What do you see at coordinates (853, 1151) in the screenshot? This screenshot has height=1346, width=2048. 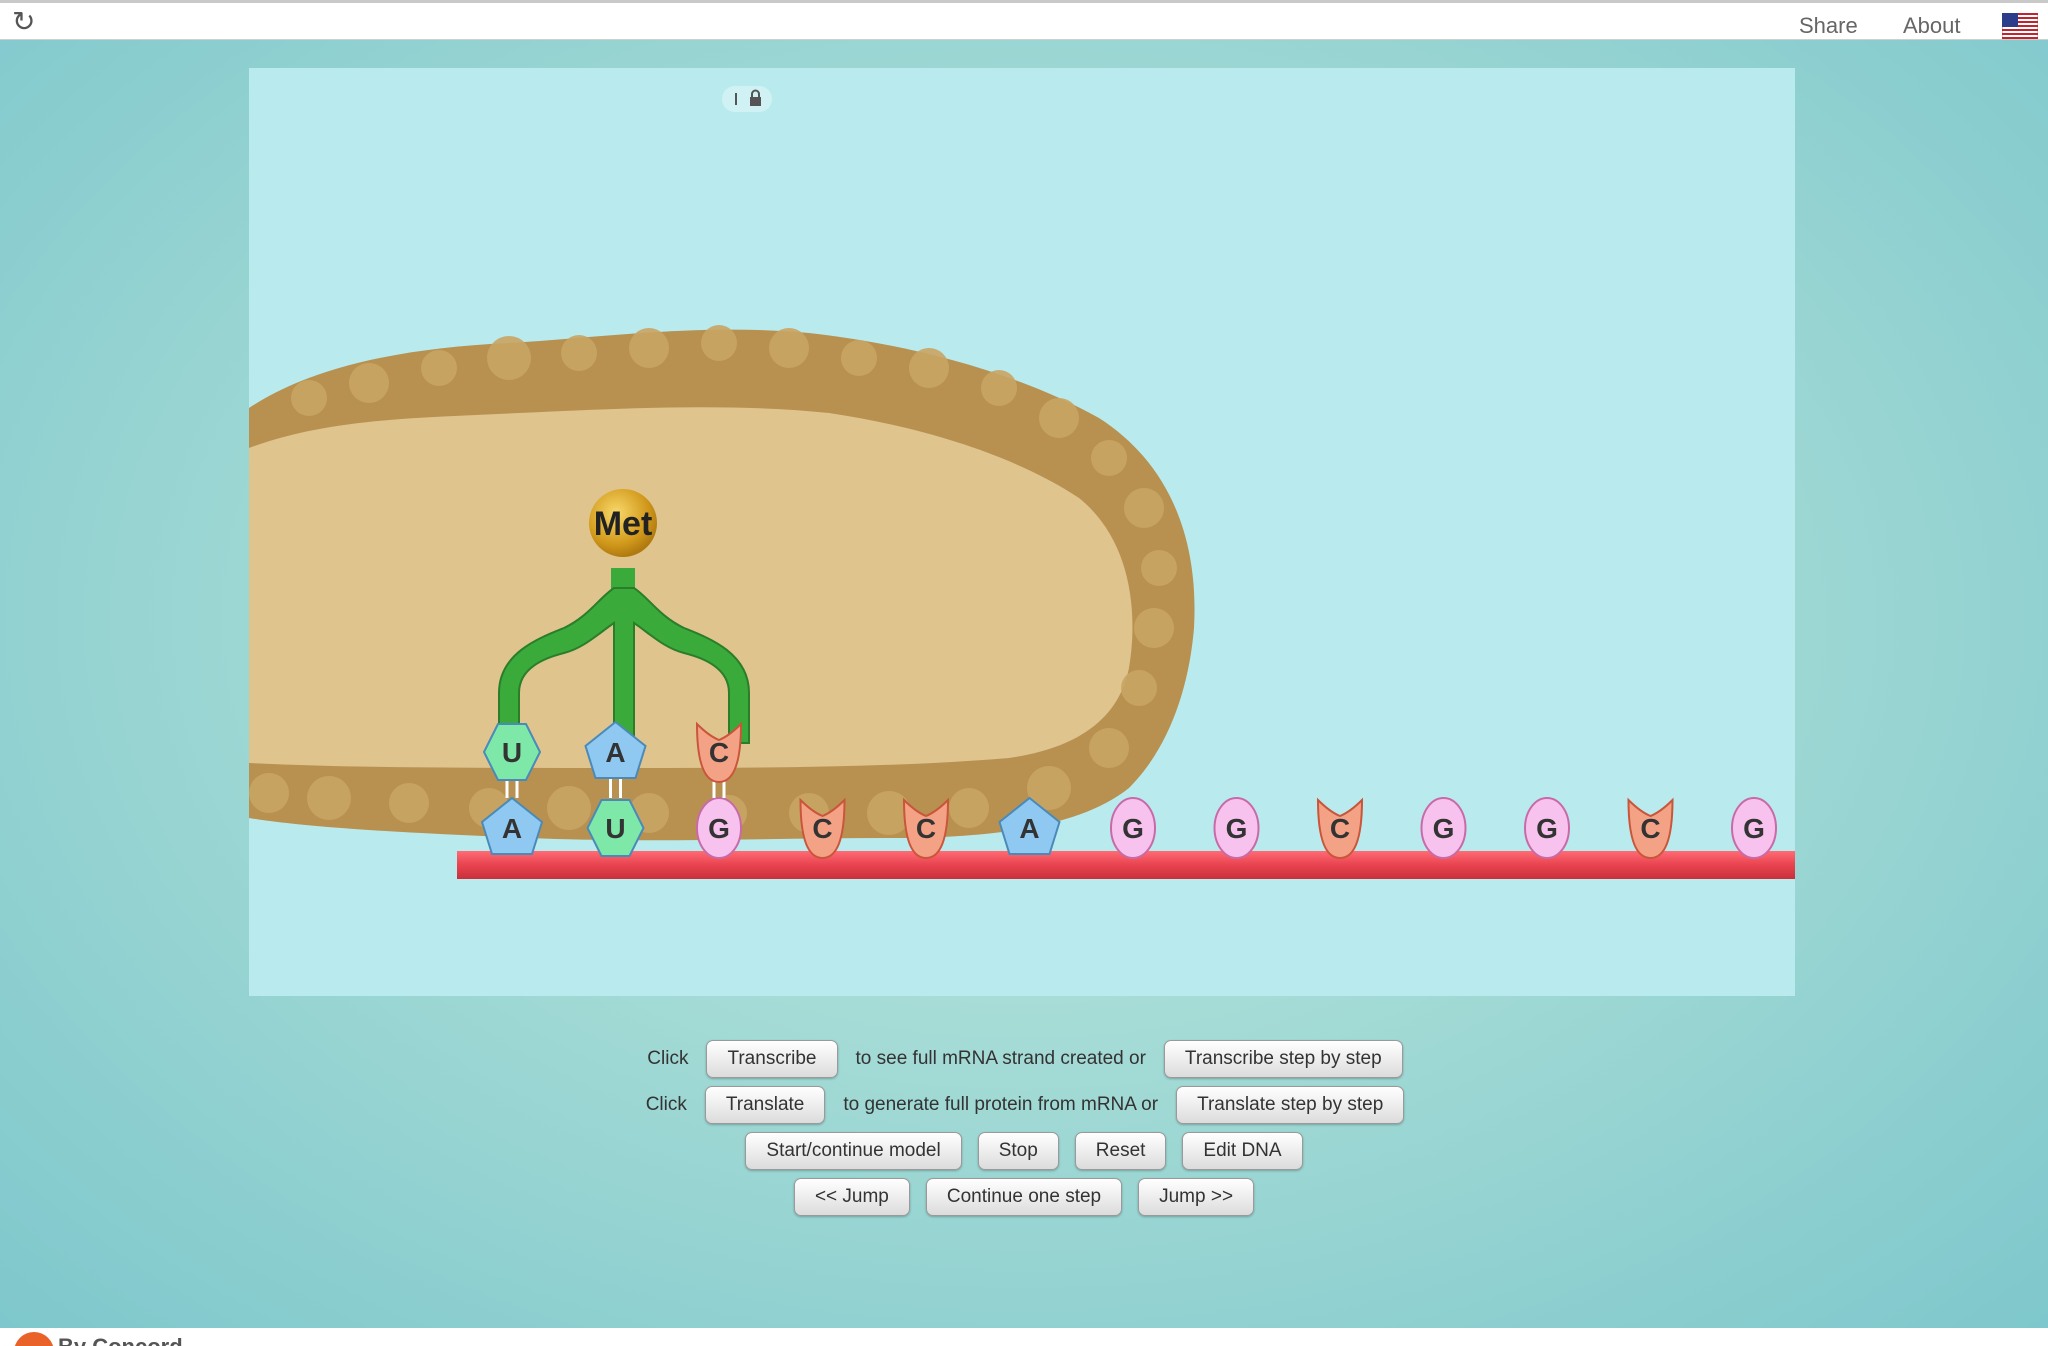 I see `start-continue-button: Start/continue model` at bounding box center [853, 1151].